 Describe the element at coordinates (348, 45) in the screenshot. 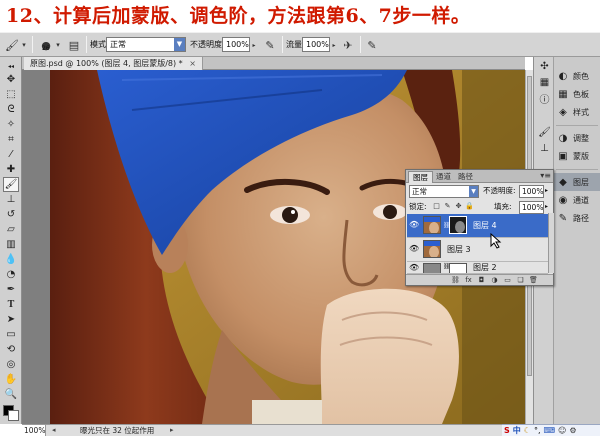

I see `airbrush-icon: ✈` at that location.